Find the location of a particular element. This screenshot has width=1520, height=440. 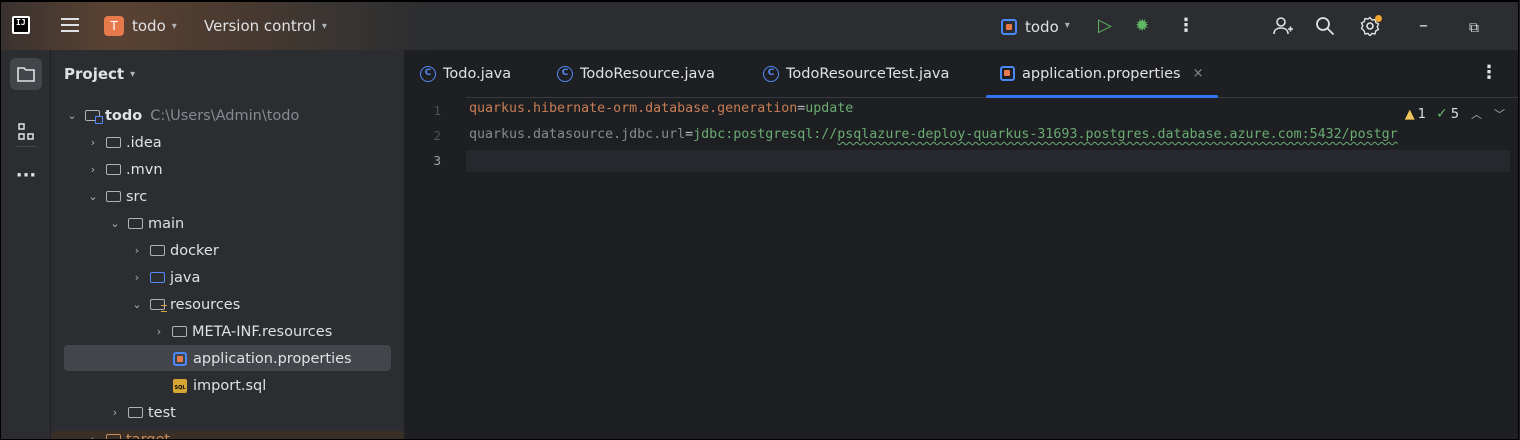

tree-item-label: application.properties is located at coordinates (272, 358).